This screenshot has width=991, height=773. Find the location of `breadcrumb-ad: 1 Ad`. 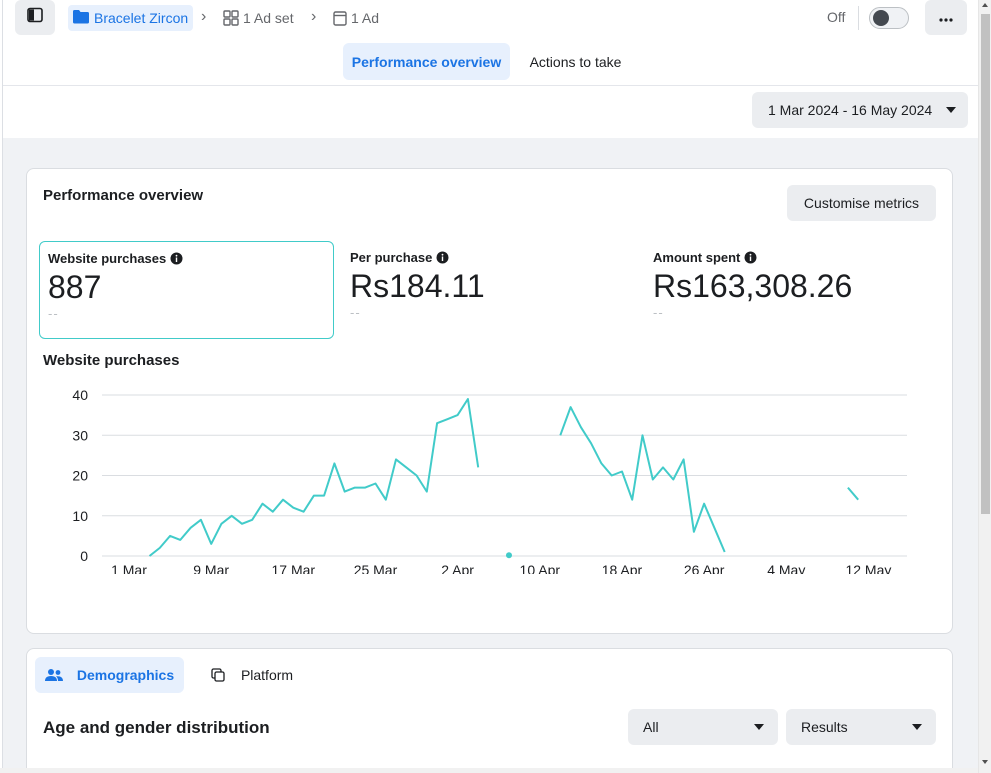

breadcrumb-ad: 1 Ad is located at coordinates (356, 18).